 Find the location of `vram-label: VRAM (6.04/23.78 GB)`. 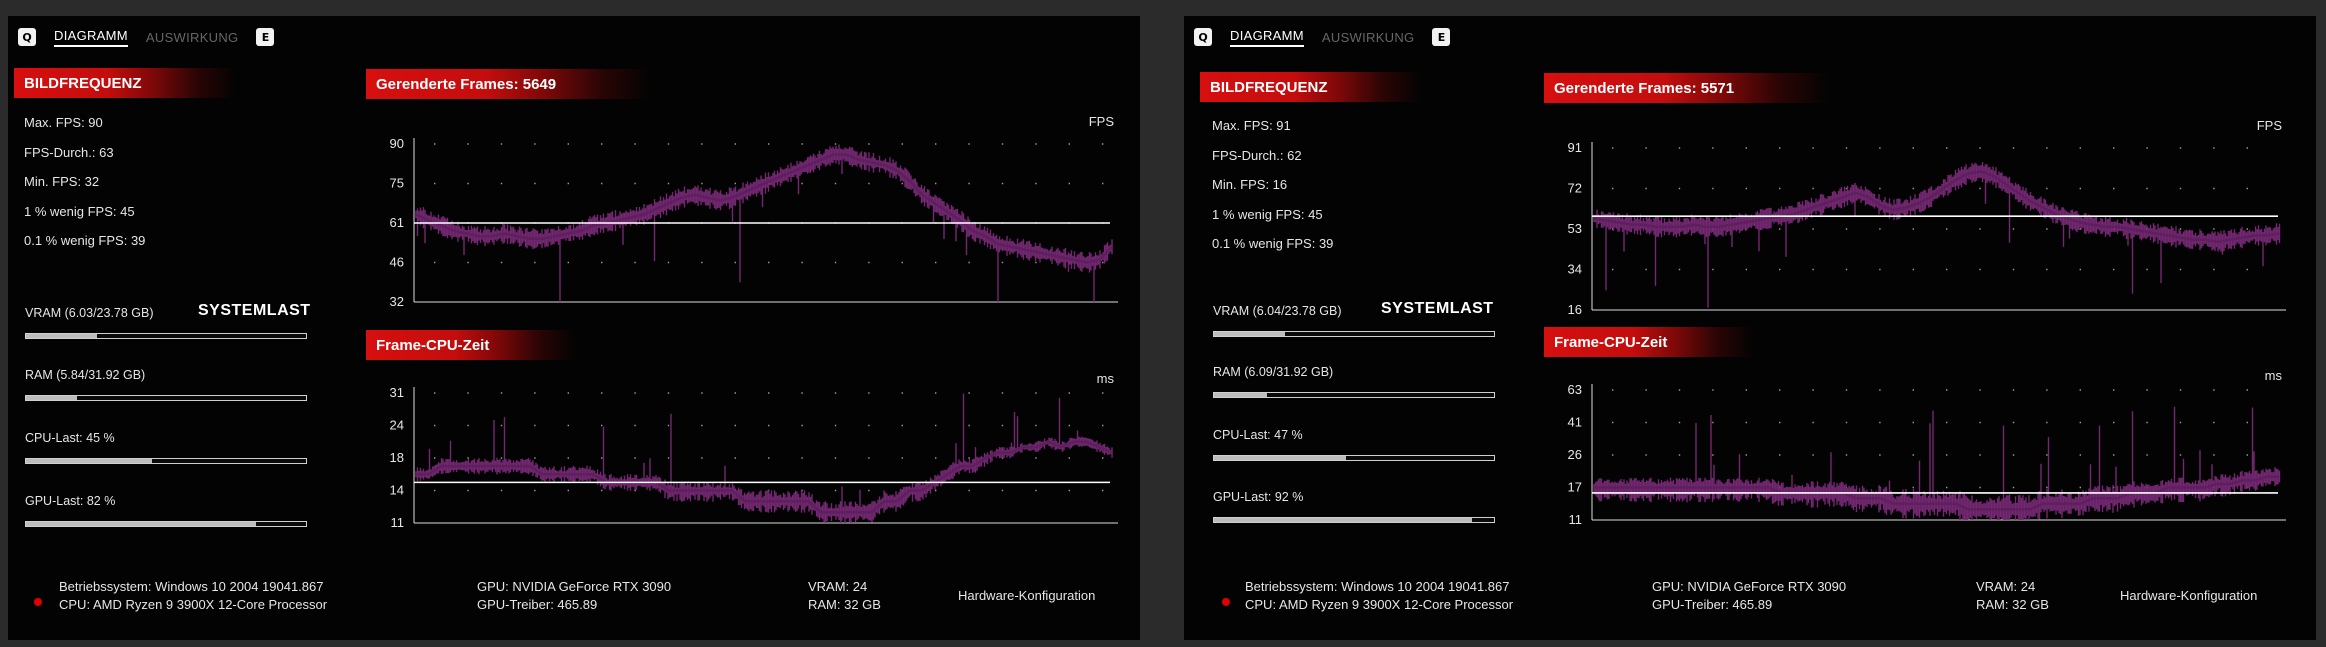

vram-label: VRAM (6.04/23.78 GB) is located at coordinates (1277, 311).